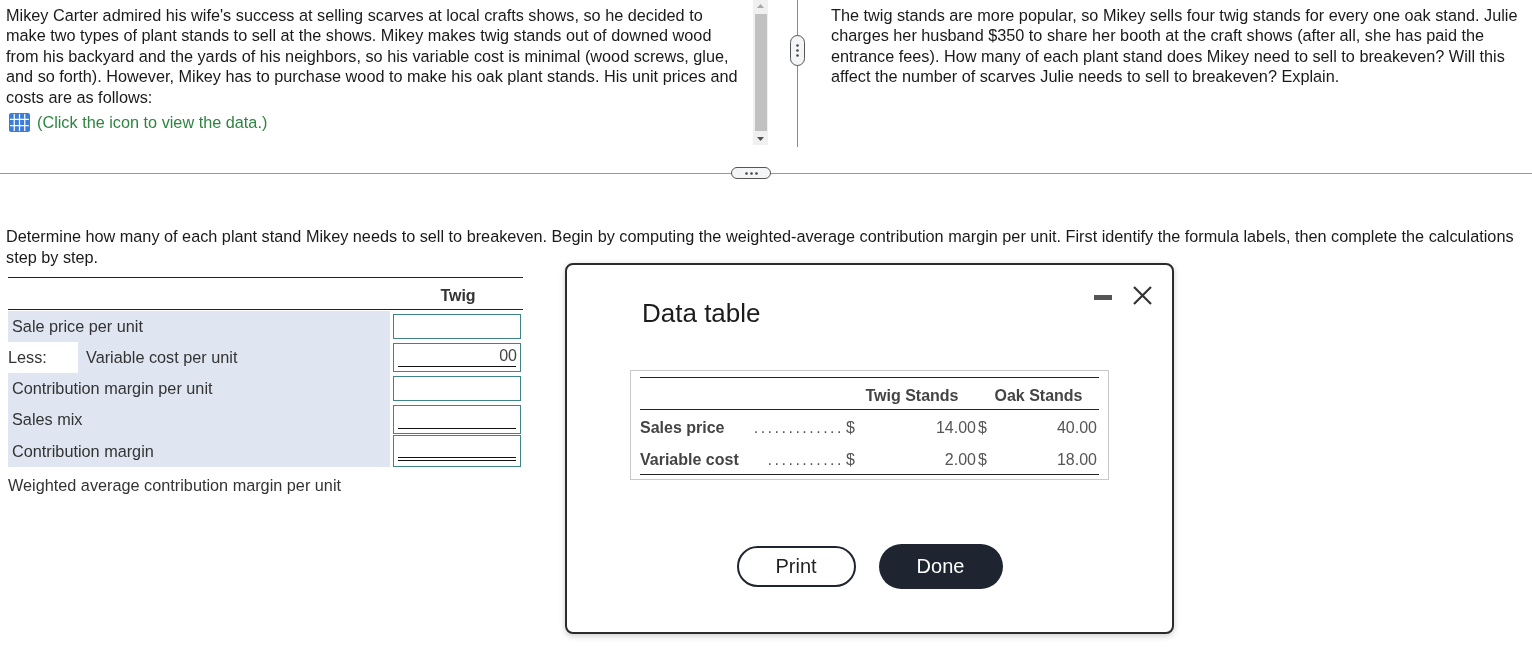 The height and width of the screenshot is (651, 1532). I want to click on scrollbar-thumb, so click(760, 72).